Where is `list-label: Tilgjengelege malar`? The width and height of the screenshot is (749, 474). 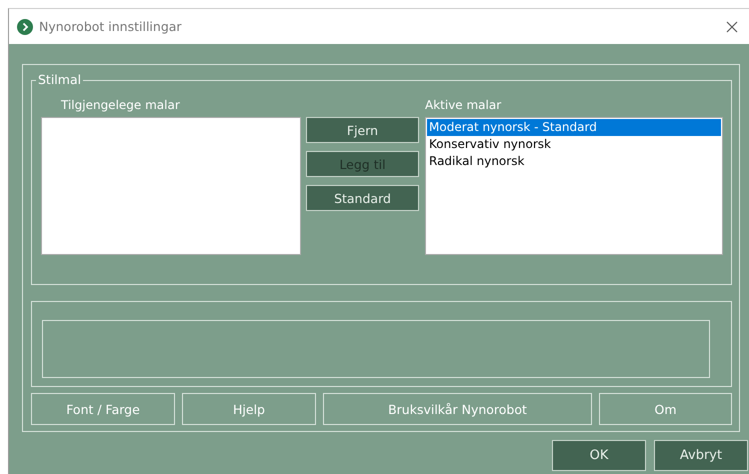
list-label: Tilgjengelege malar is located at coordinates (120, 105).